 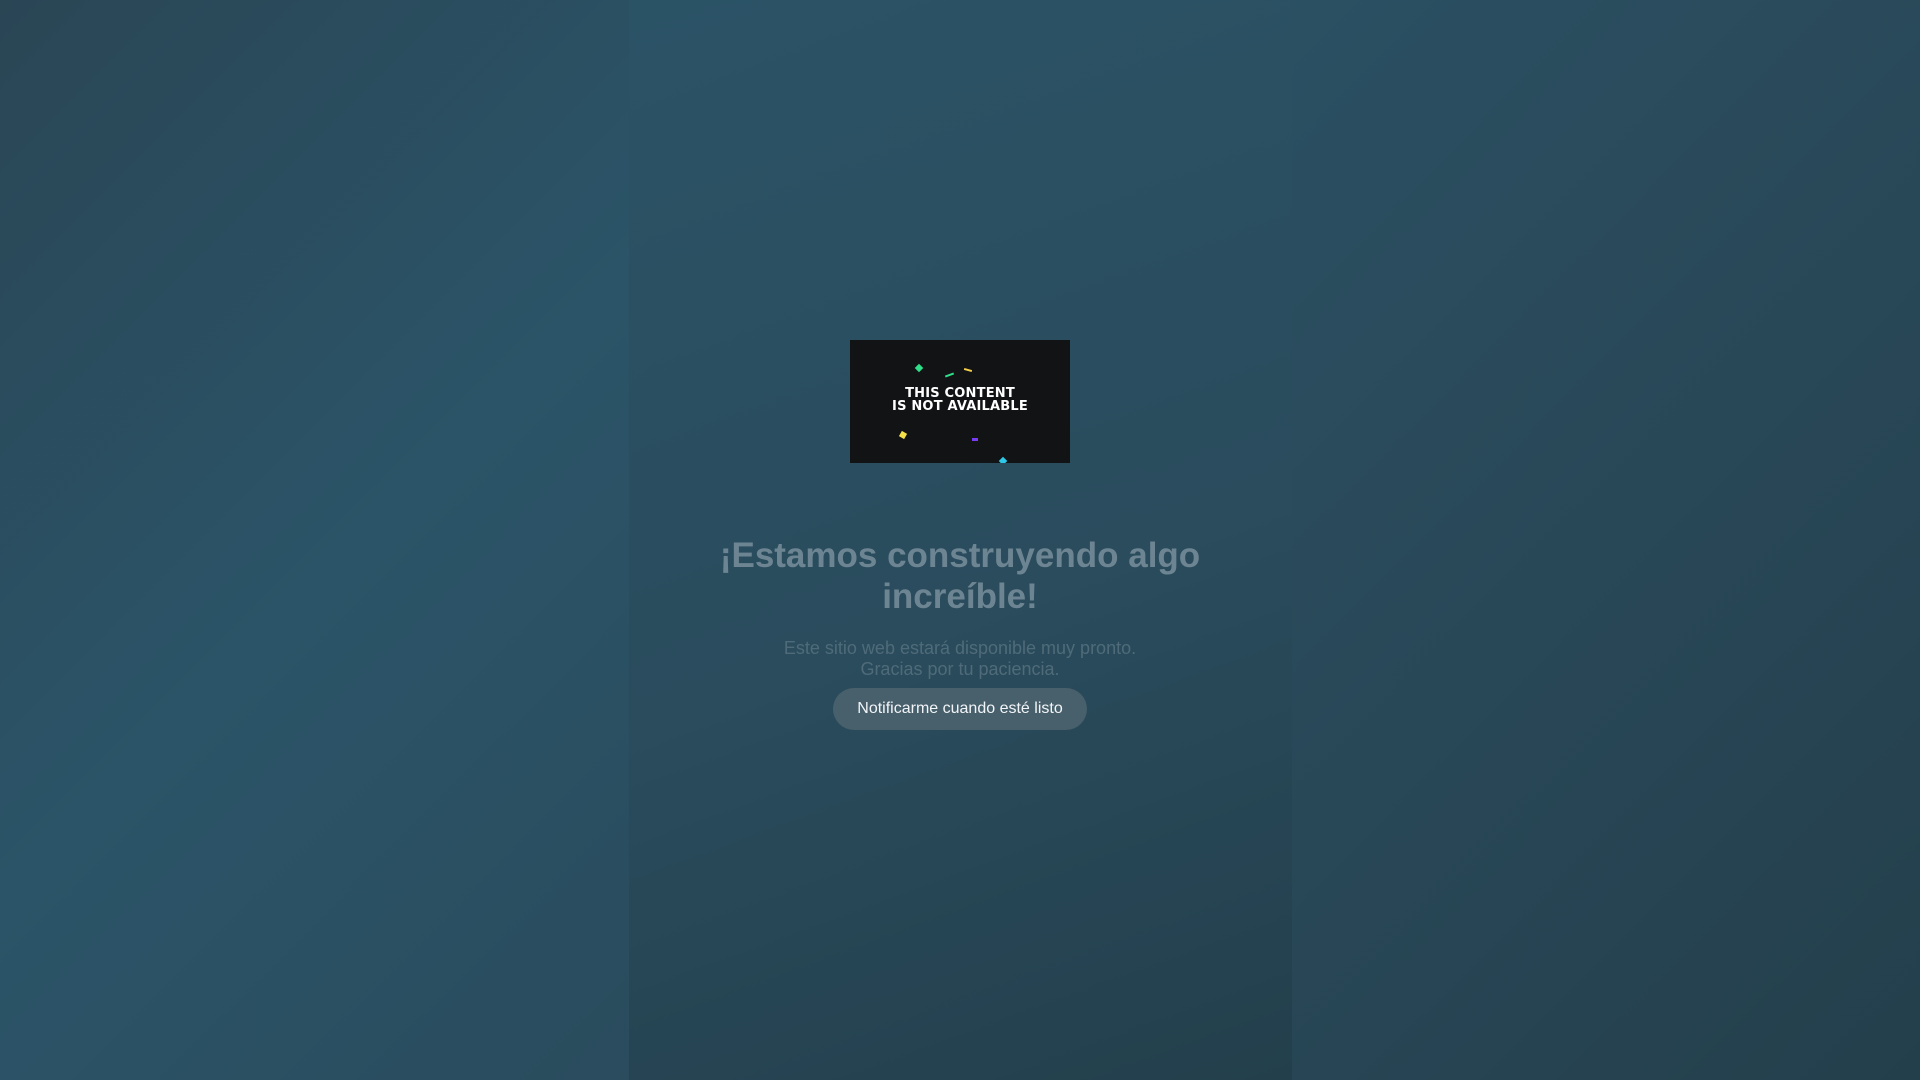 What do you see at coordinates (960, 406) in the screenshot?
I see `hero-text-line-2: IS NOT AVAILABLE` at bounding box center [960, 406].